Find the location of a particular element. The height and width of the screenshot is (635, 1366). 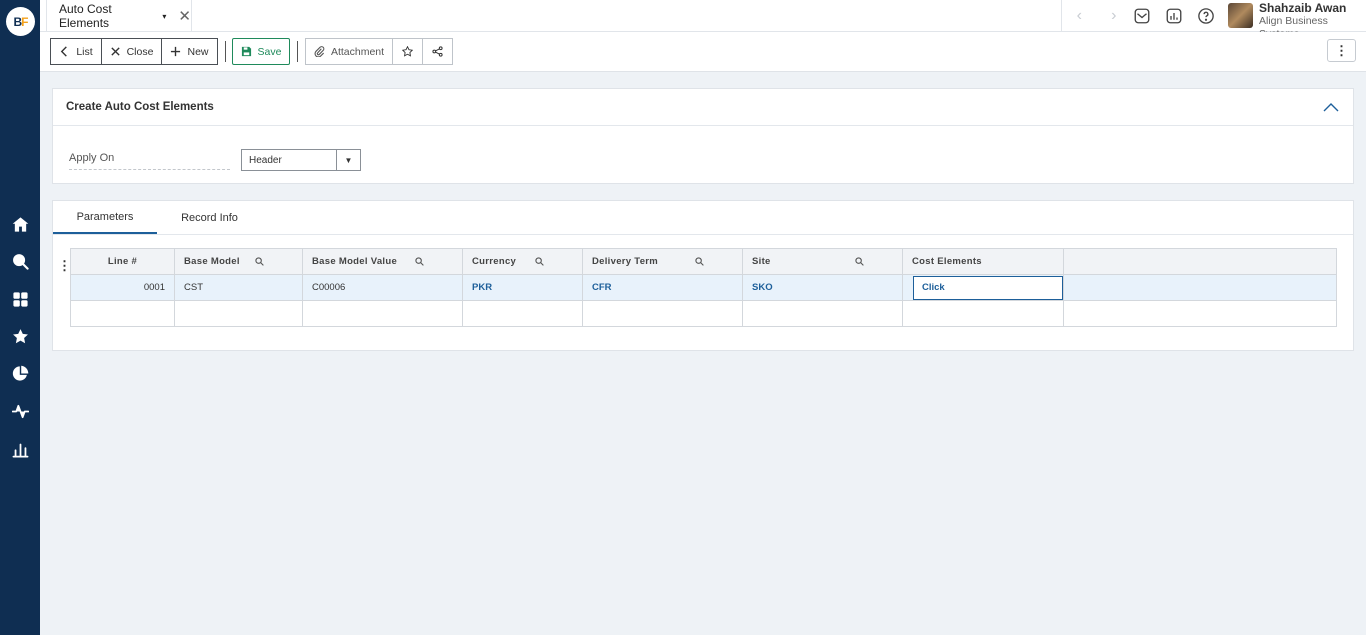

activity-icon is located at coordinates (20, 411).